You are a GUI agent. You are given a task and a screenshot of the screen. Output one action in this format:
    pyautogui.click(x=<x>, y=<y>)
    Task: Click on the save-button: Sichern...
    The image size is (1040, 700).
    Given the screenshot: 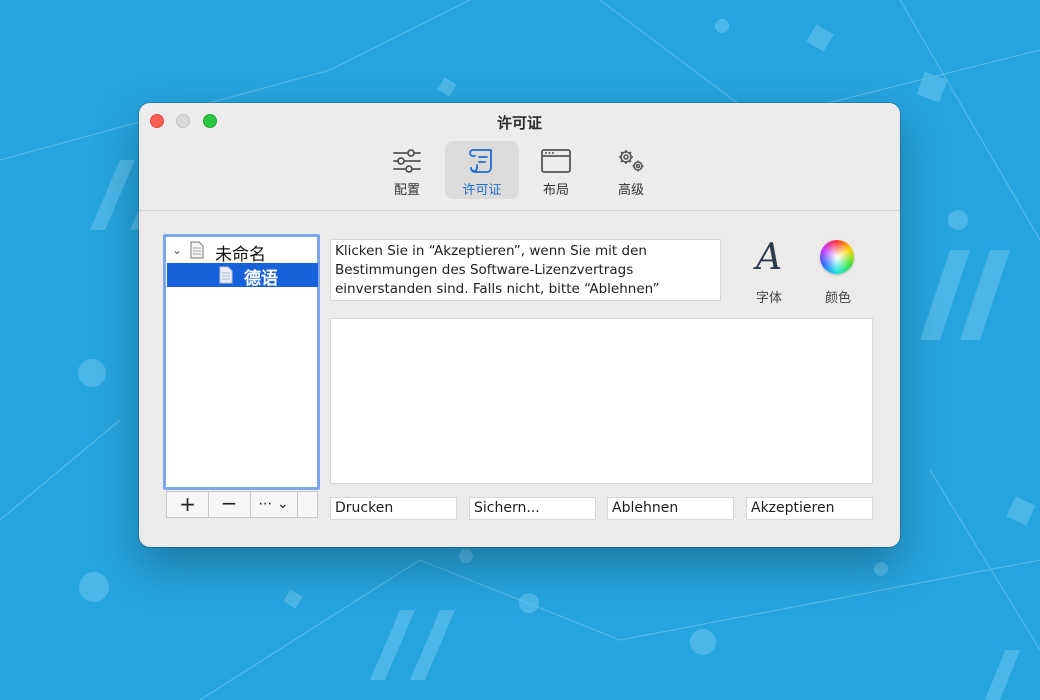 What is the action you would take?
    pyautogui.click(x=532, y=508)
    